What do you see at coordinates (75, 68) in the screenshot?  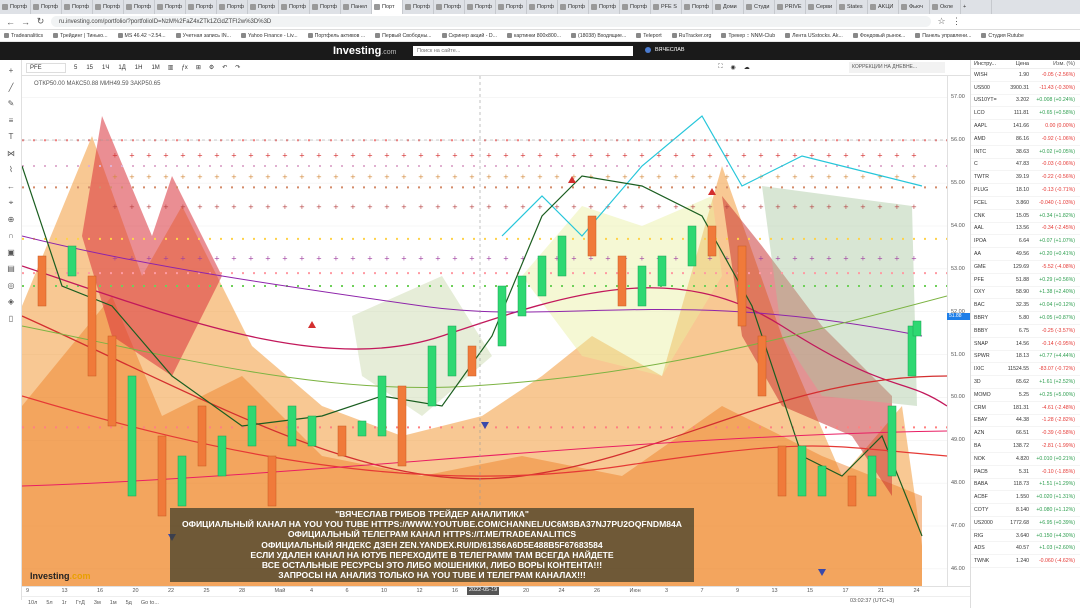 I see `interval-button: 5` at bounding box center [75, 68].